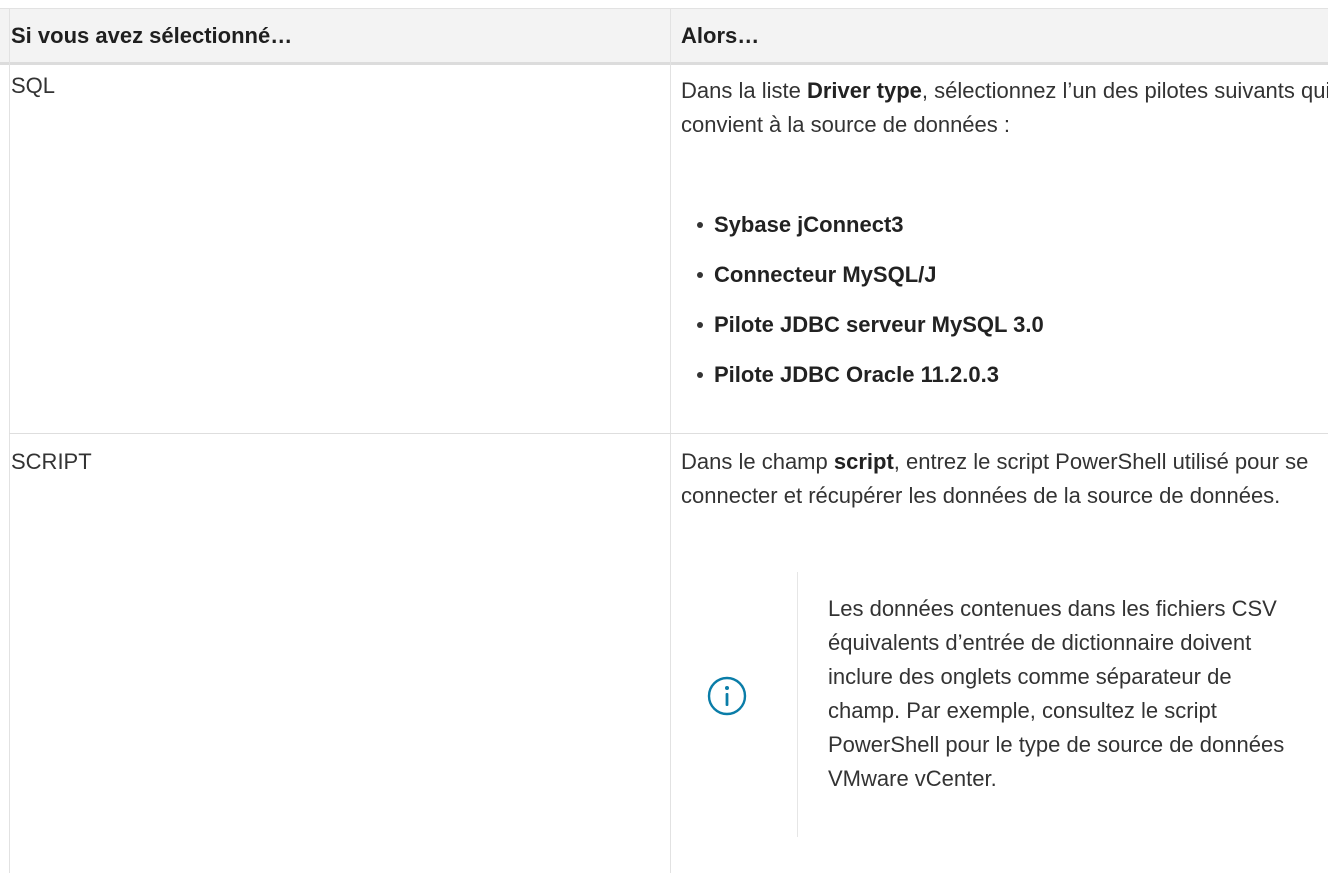 The height and width of the screenshot is (873, 1328). I want to click on row-sql-selection: SQL, so click(33, 85).